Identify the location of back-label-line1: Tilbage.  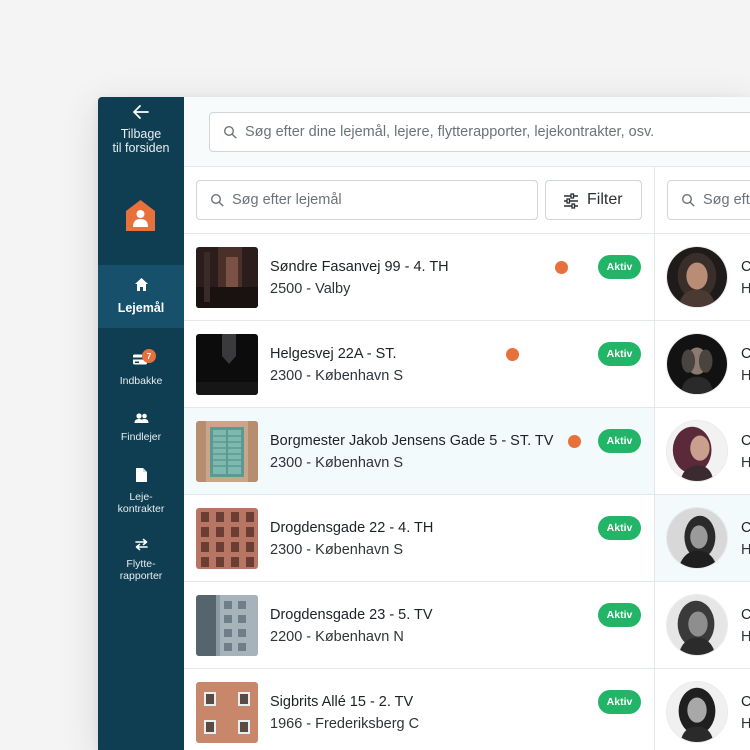
(141, 134).